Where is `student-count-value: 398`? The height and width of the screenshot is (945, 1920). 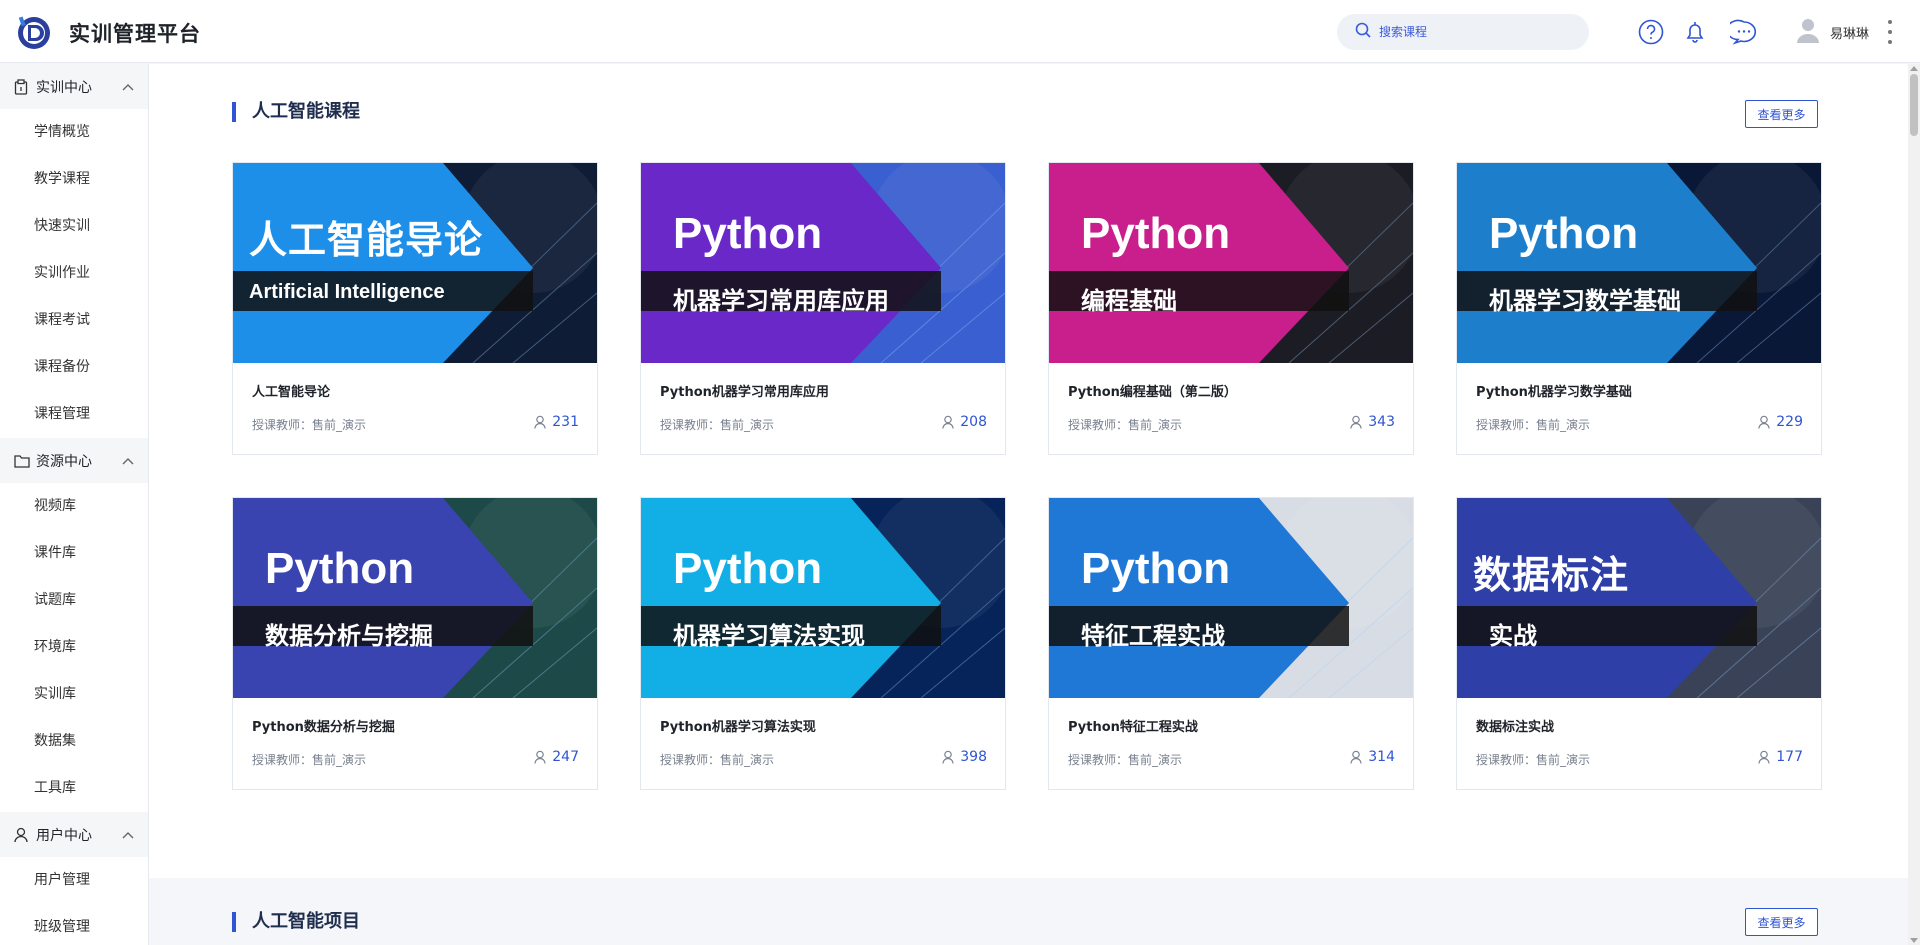 student-count-value: 398 is located at coordinates (973, 757).